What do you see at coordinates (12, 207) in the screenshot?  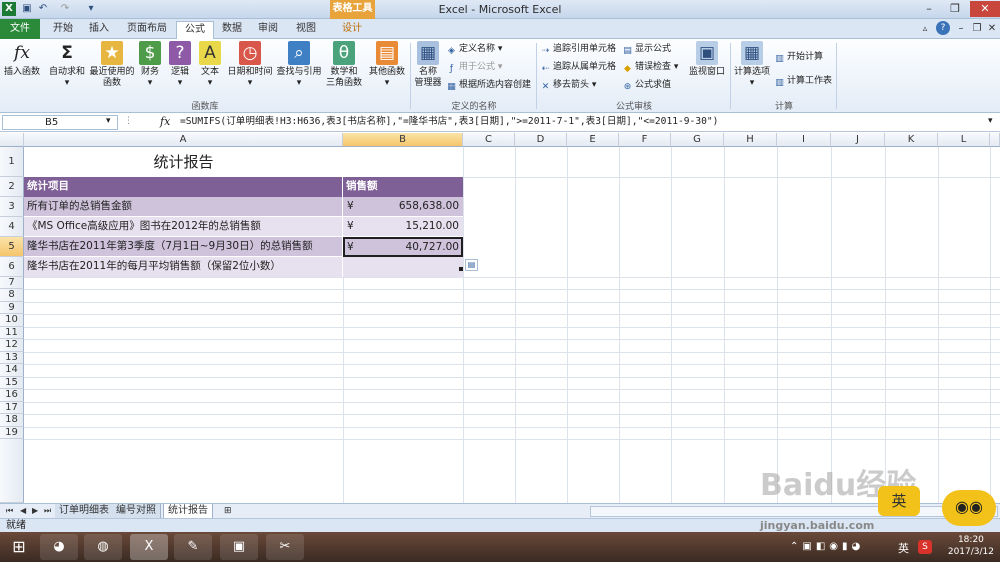 I see `row-header-3: 3` at bounding box center [12, 207].